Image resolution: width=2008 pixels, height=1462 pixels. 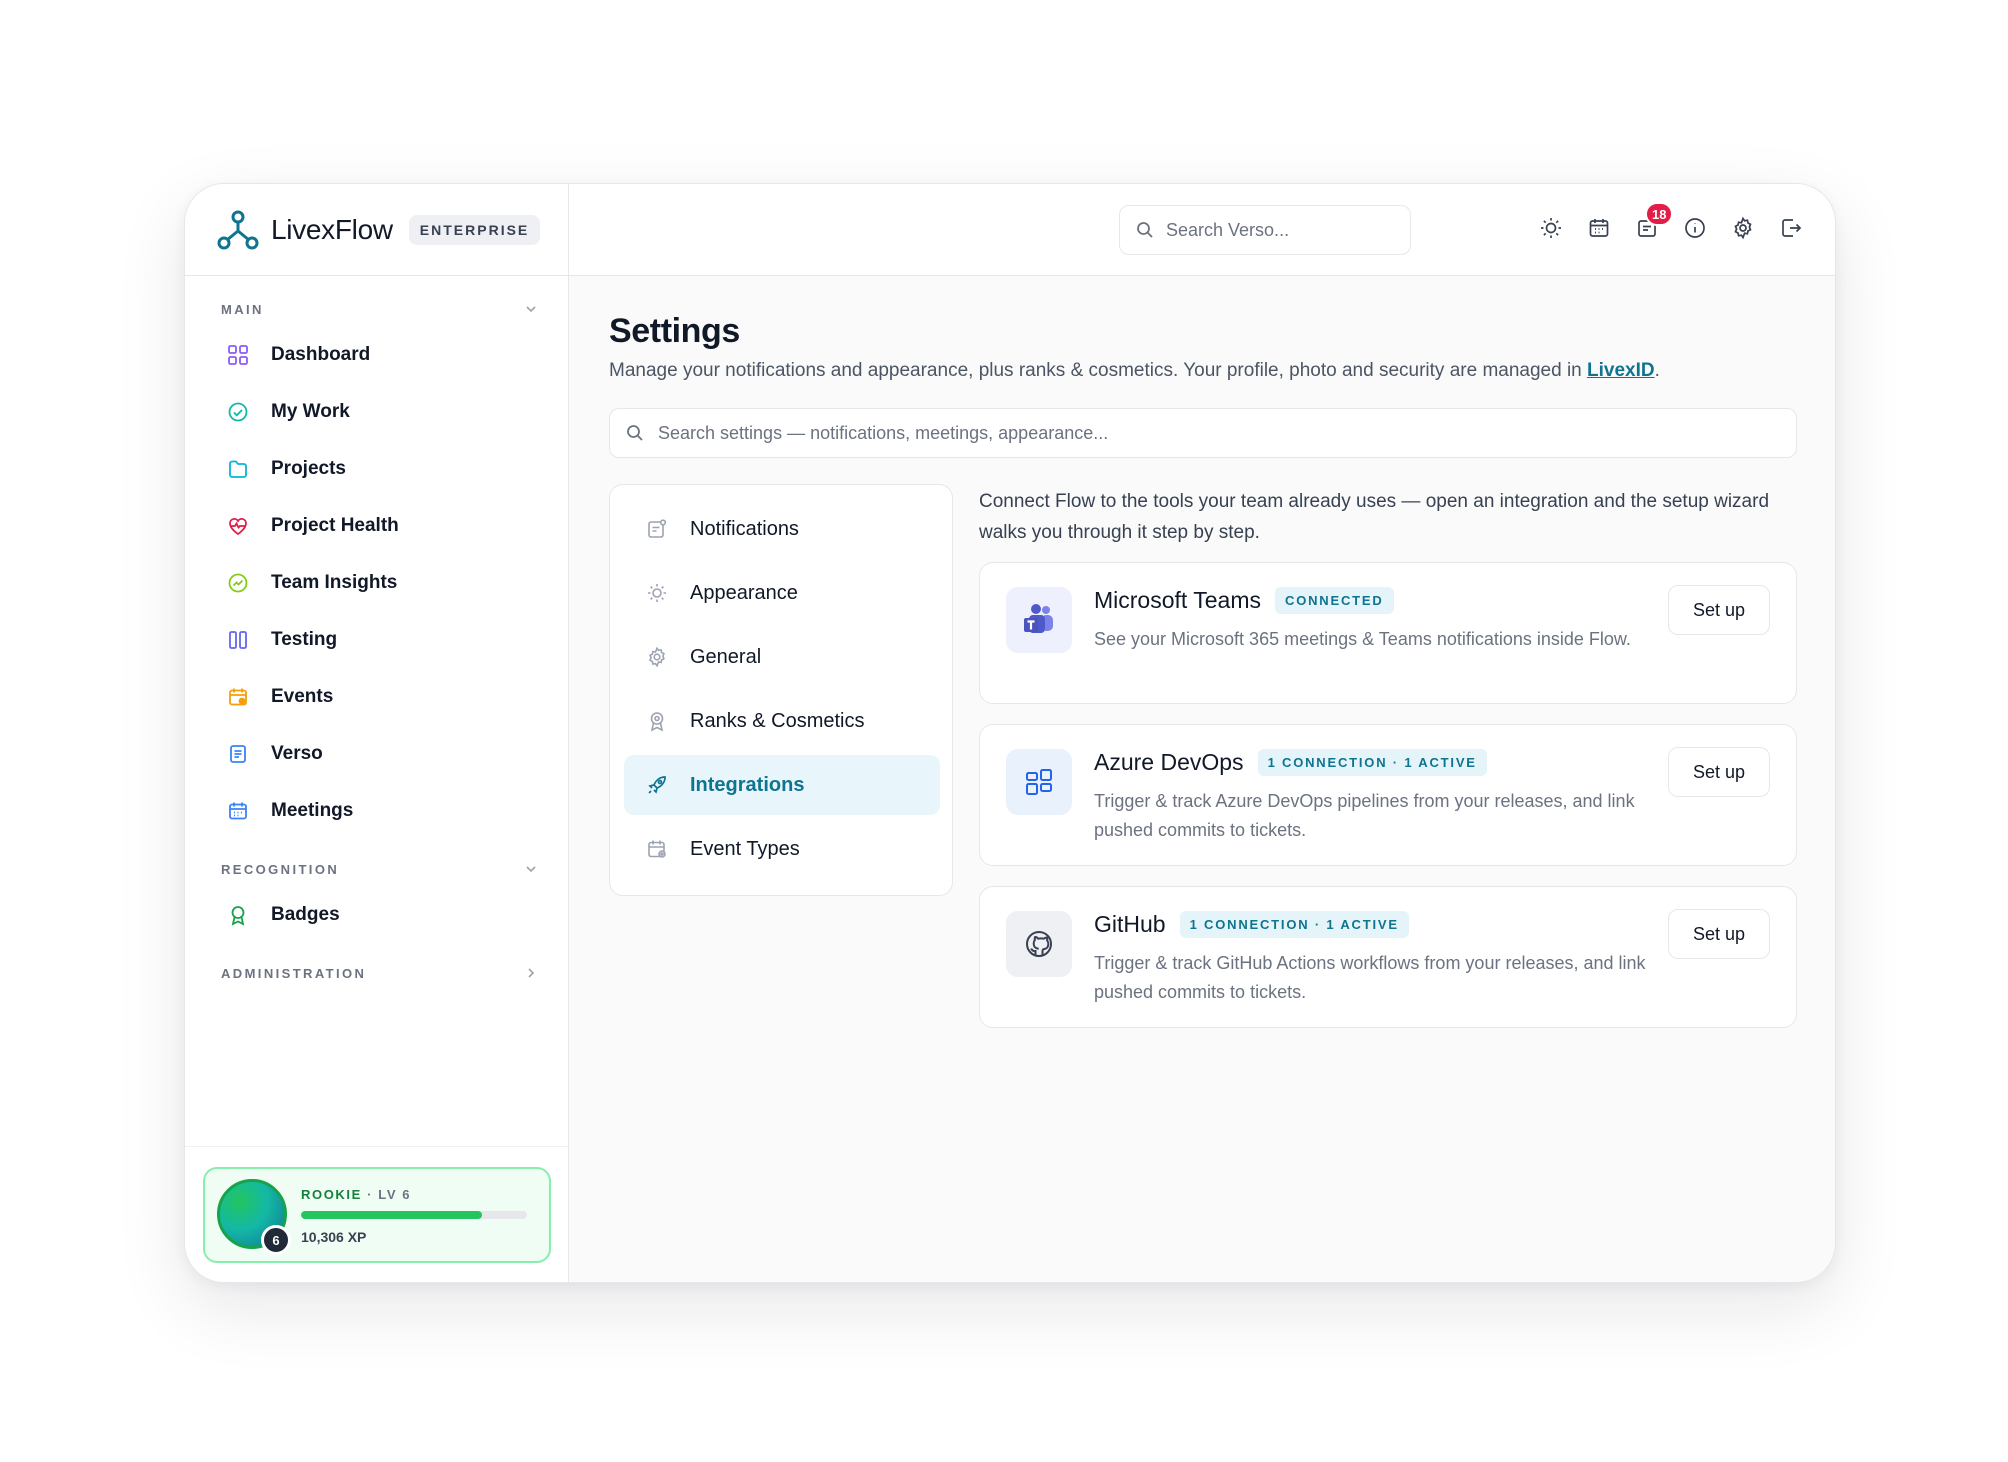 I want to click on chevron-right-icon, so click(x=531, y=973).